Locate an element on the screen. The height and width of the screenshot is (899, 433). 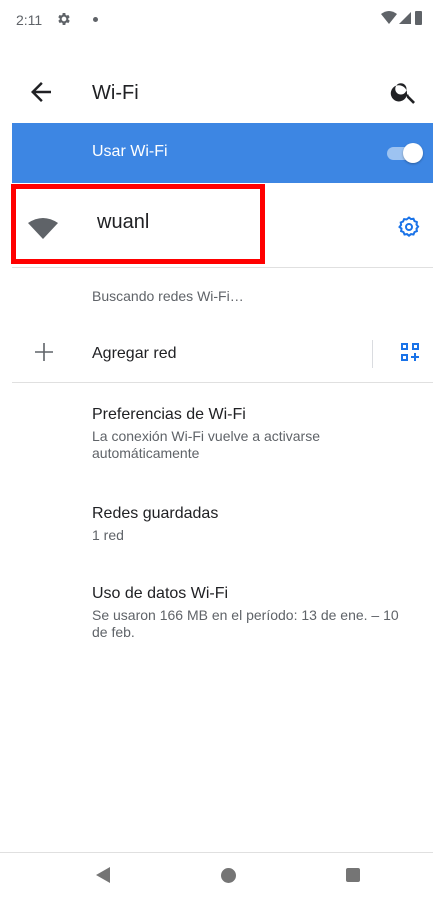
status-bar: 2:11 is located at coordinates (216, 20).